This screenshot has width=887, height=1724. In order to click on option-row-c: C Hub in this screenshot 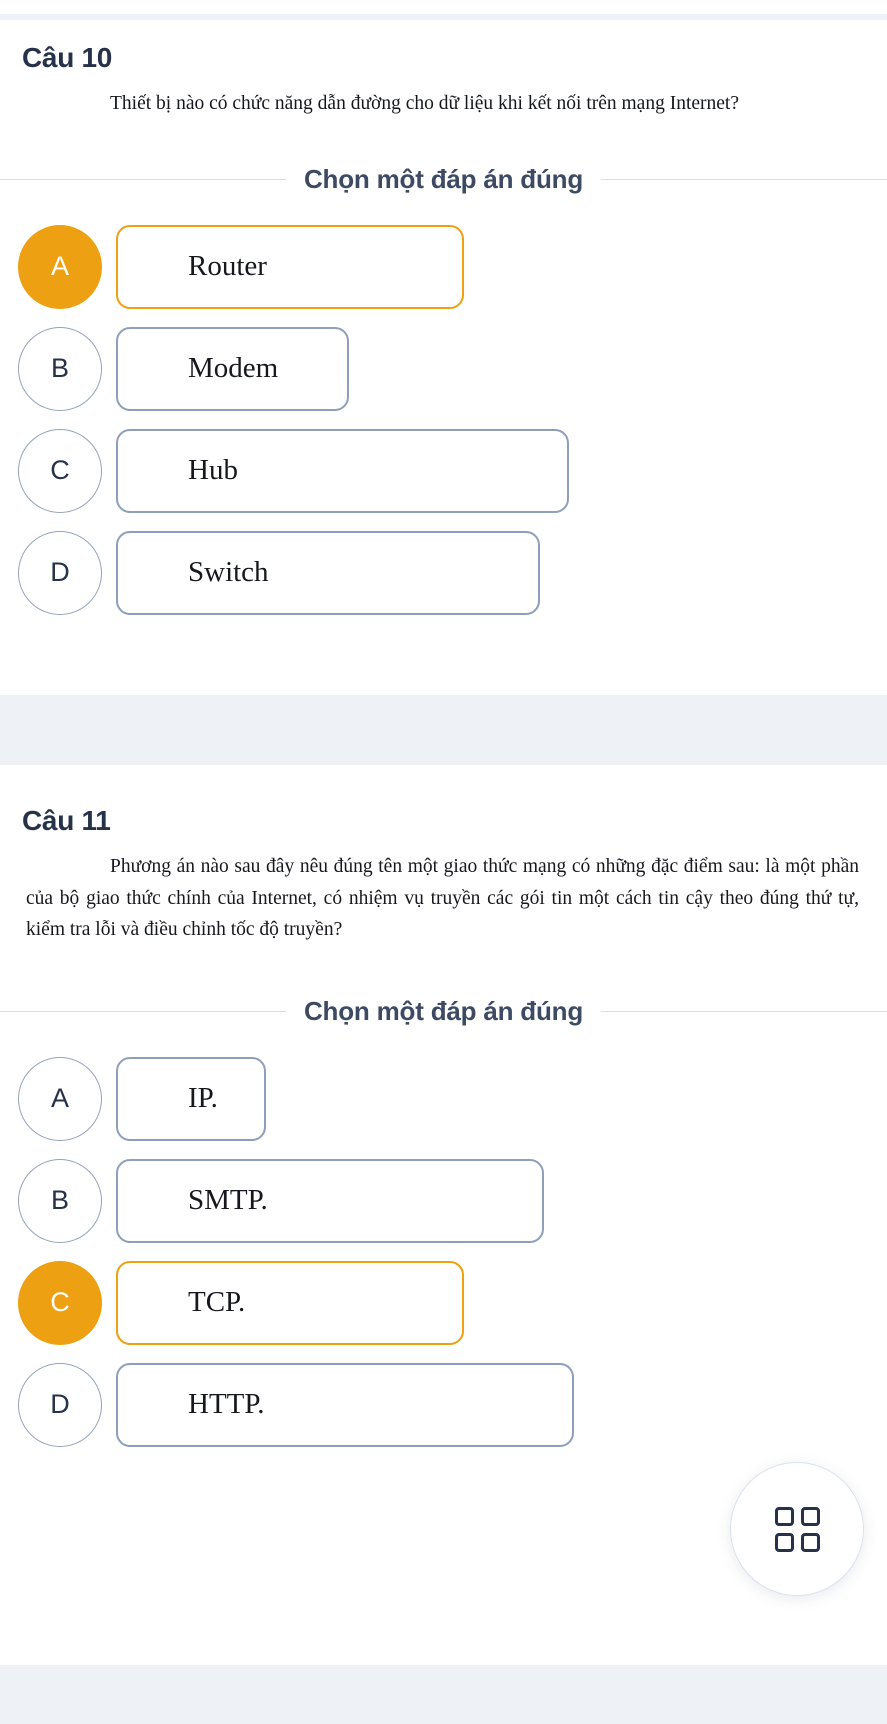, I will do `click(443, 470)`.